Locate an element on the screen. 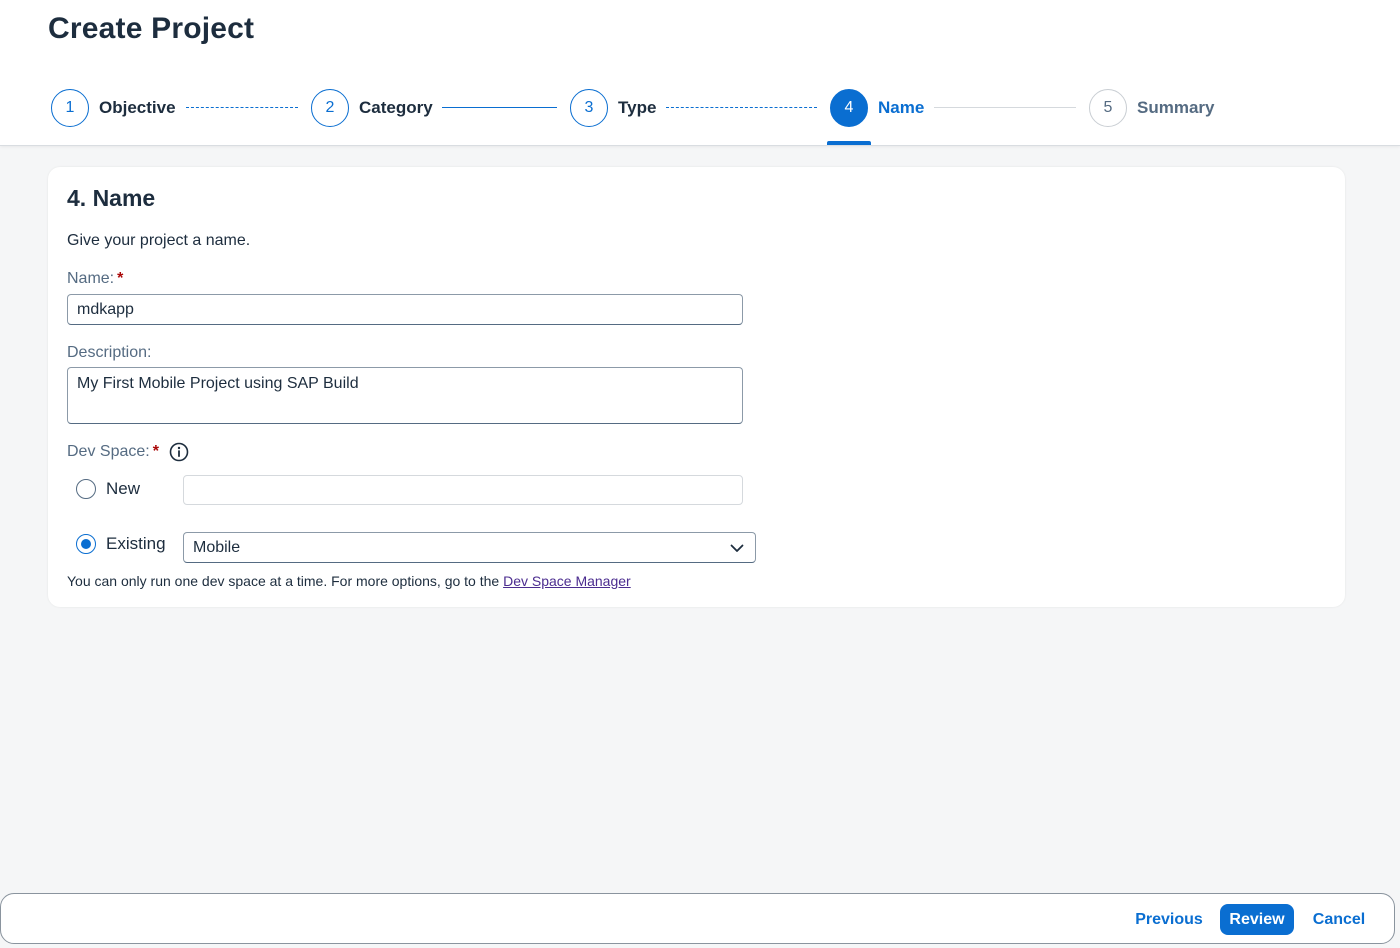  radio-new-label: New is located at coordinates (123, 488).